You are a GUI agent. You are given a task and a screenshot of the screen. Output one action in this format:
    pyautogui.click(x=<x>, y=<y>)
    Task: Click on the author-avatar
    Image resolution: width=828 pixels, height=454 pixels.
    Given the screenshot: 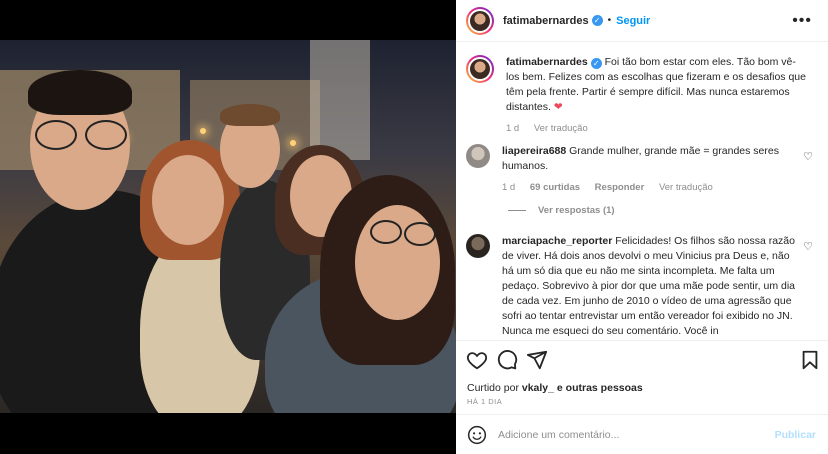 What is the action you would take?
    pyautogui.click(x=480, y=20)
    